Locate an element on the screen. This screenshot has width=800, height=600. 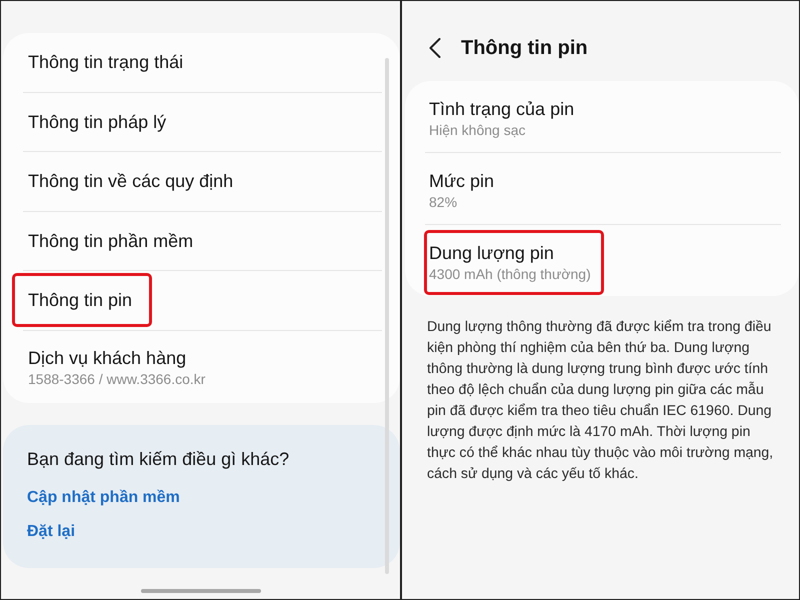
suggestion-heading: Bạn đang tìm kiếm điều gì khác? is located at coordinates (158, 459).